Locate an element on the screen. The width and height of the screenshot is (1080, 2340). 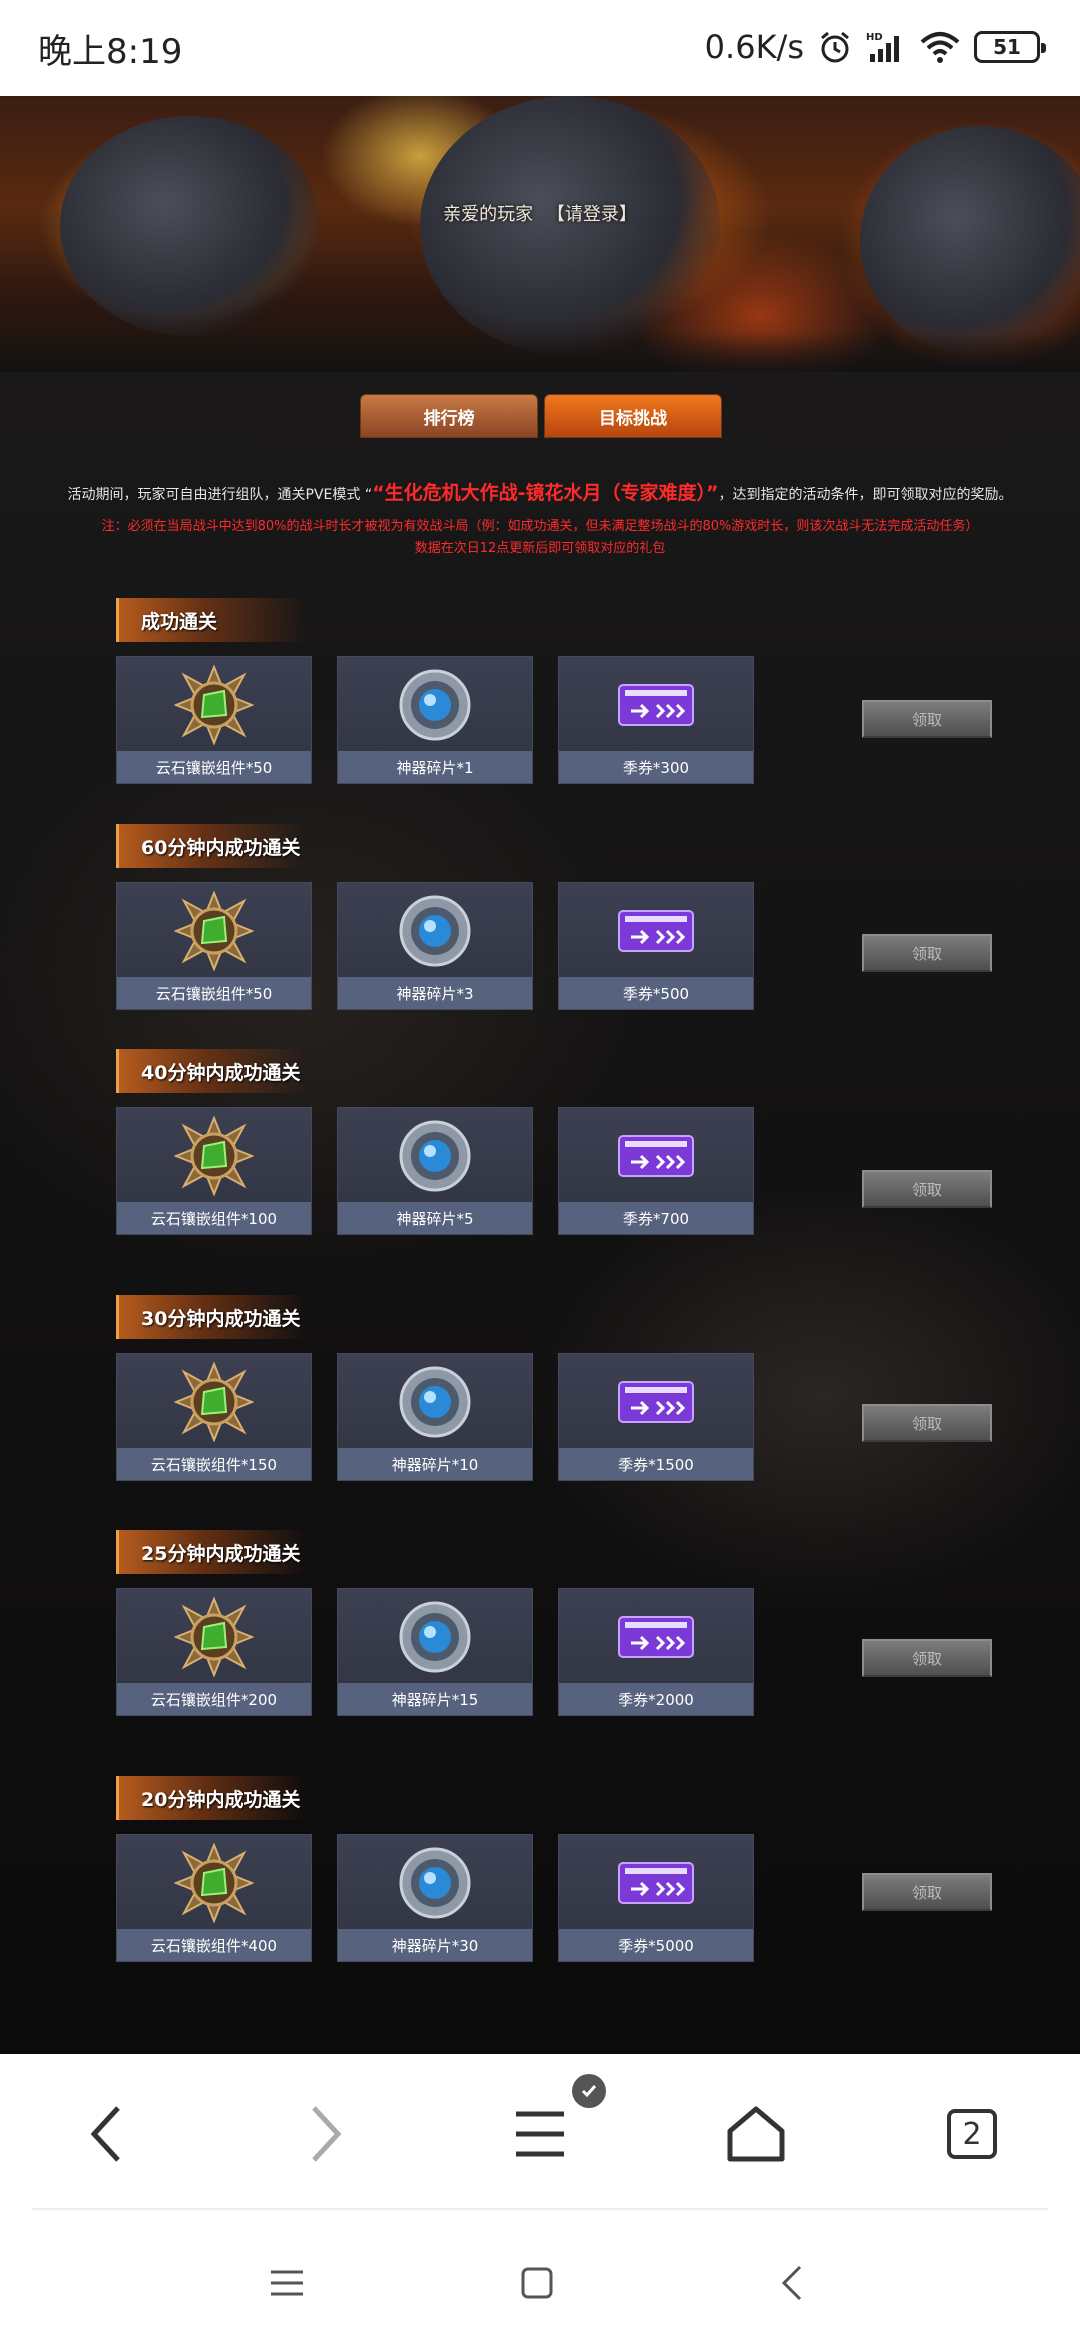
reward-label: 神器碎片*15 is located at coordinates (435, 1699).